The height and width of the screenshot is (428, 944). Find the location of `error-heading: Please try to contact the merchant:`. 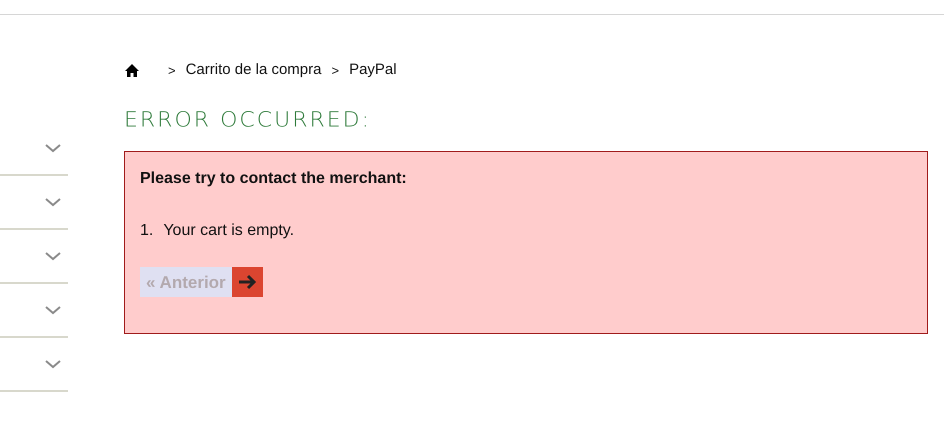

error-heading: Please try to contact the merchant: is located at coordinates (274, 178).